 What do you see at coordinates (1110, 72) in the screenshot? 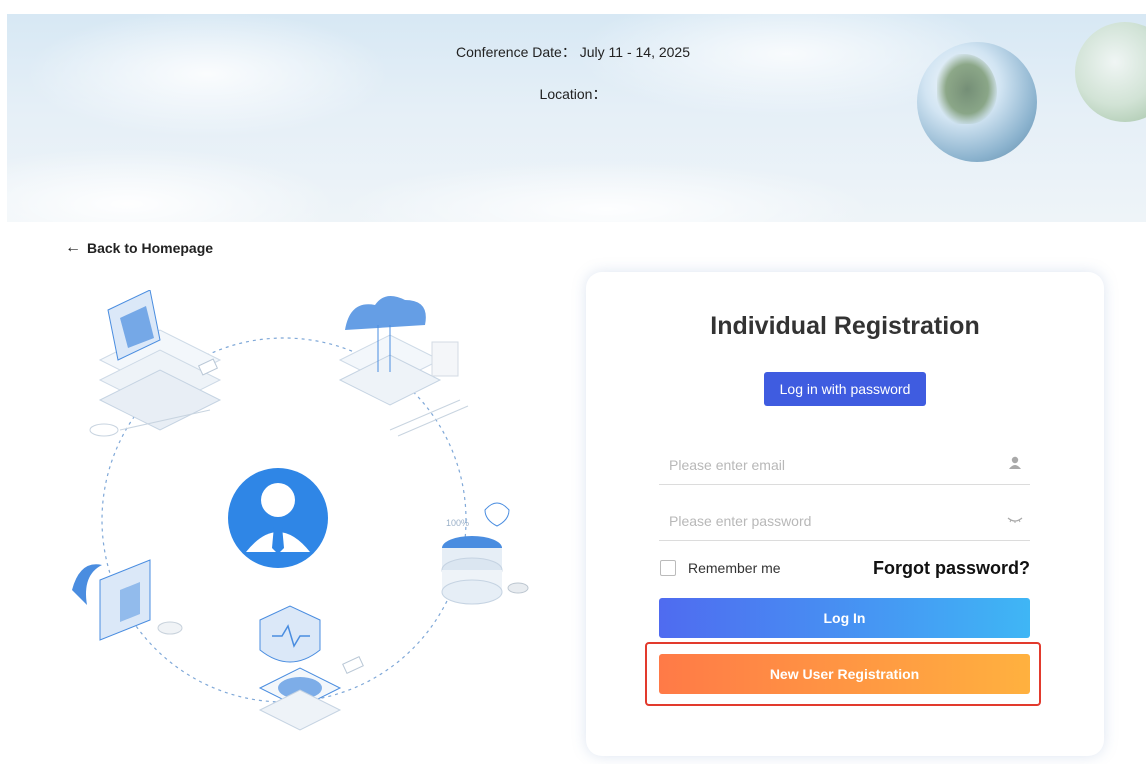
I see `globe-decoration` at bounding box center [1110, 72].